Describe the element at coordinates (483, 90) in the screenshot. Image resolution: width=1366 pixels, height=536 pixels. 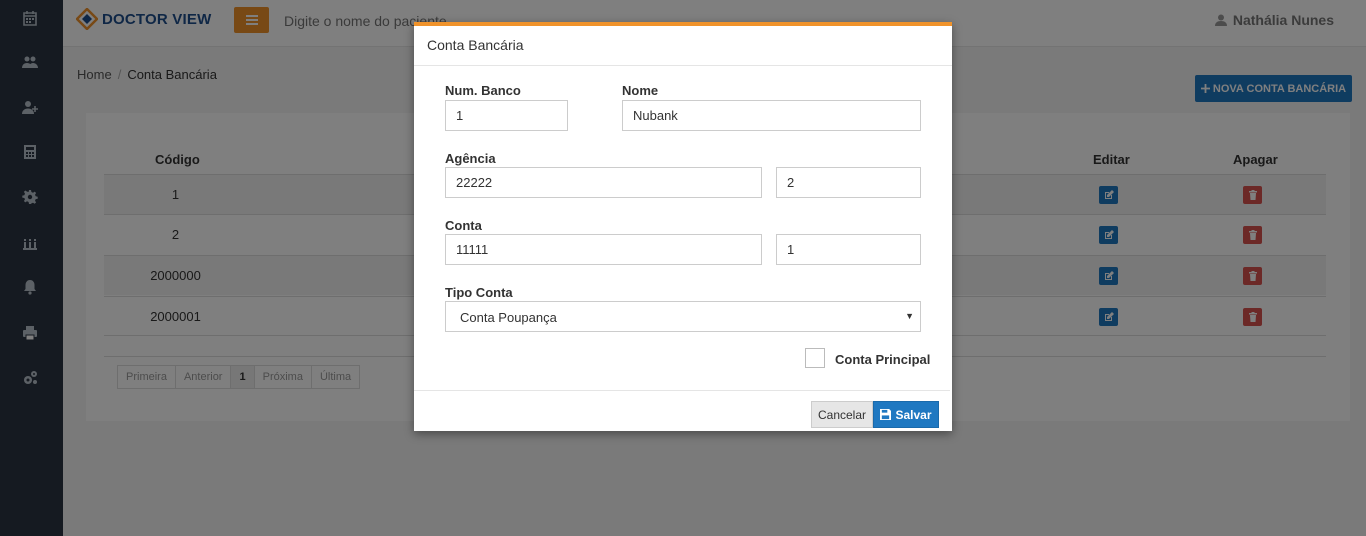
I see `bank-number-label: Num. Banco` at that location.